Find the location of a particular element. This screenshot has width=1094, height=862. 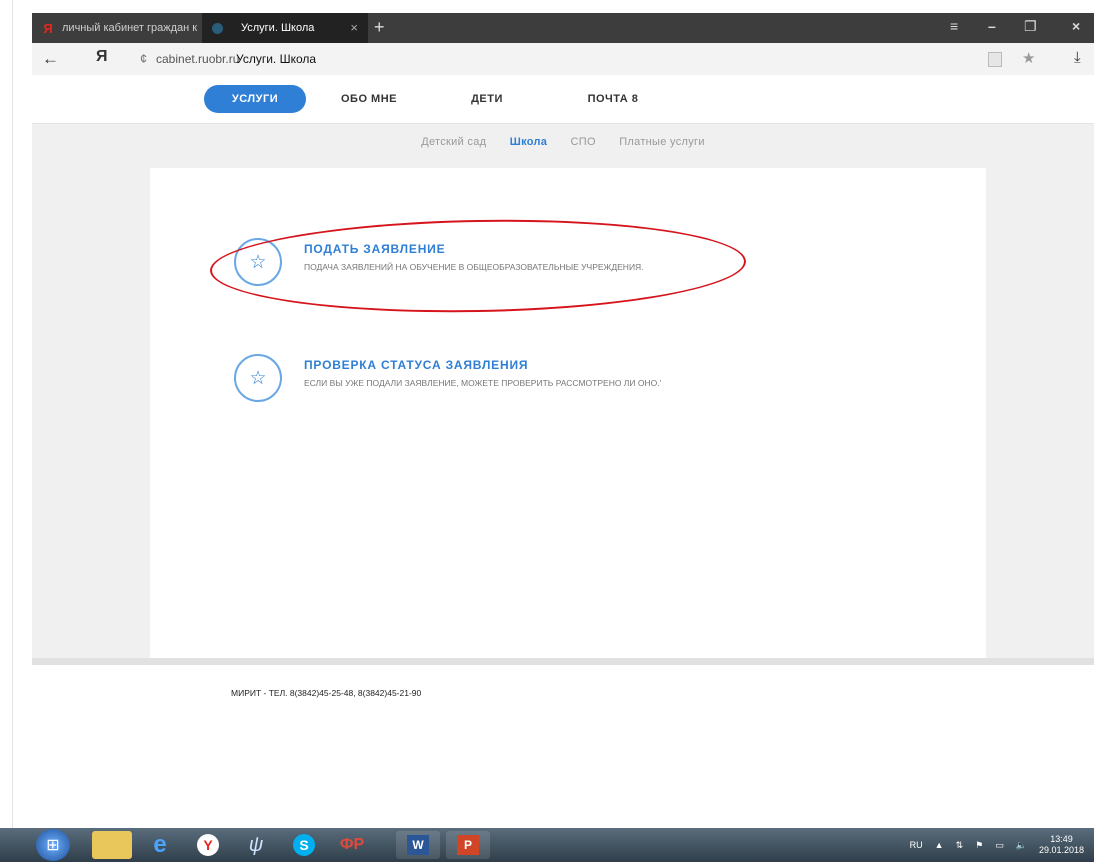

network-icon: ⇅ is located at coordinates (960, 845).